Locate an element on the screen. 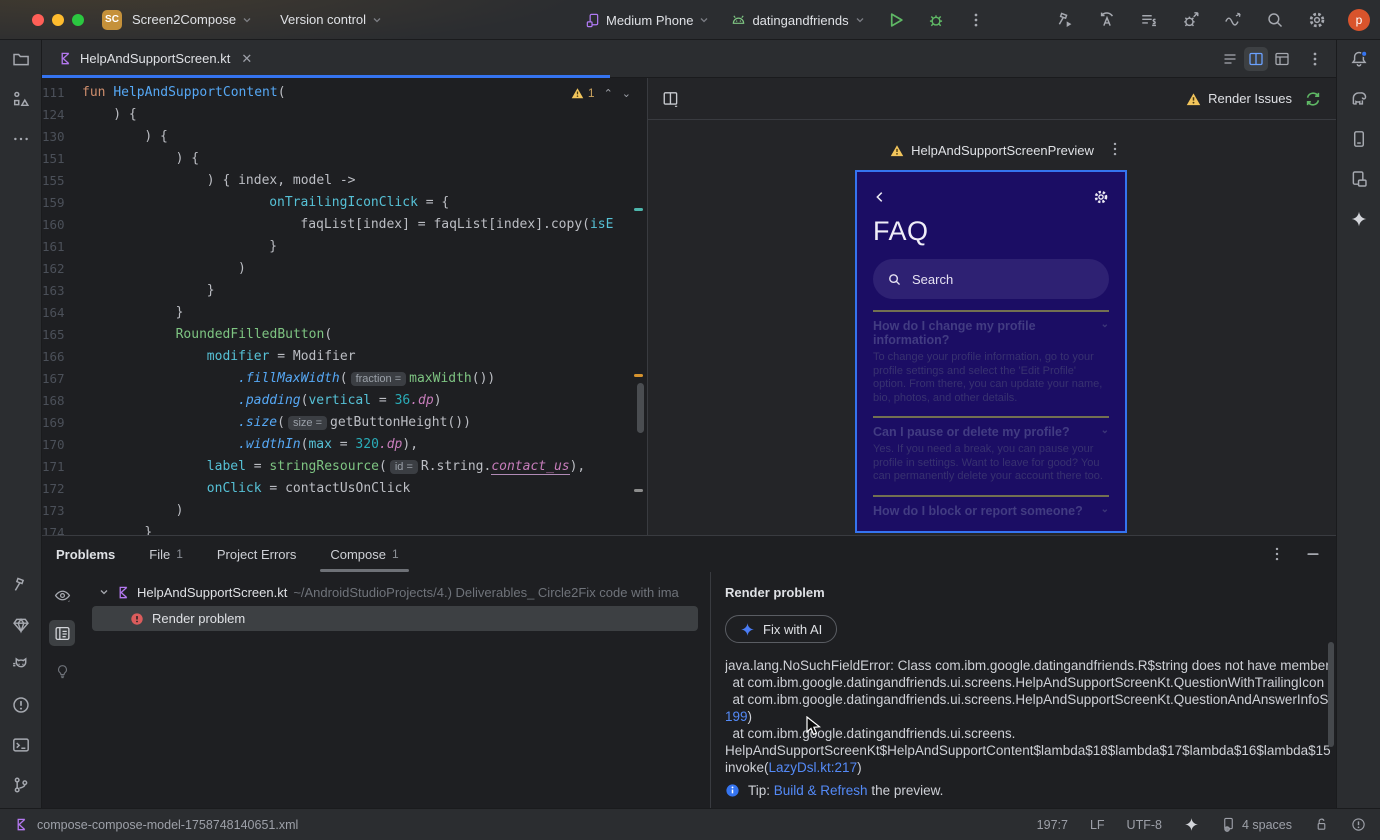 The width and height of the screenshot is (1380, 840). line-number: 164 is located at coordinates (60, 313).